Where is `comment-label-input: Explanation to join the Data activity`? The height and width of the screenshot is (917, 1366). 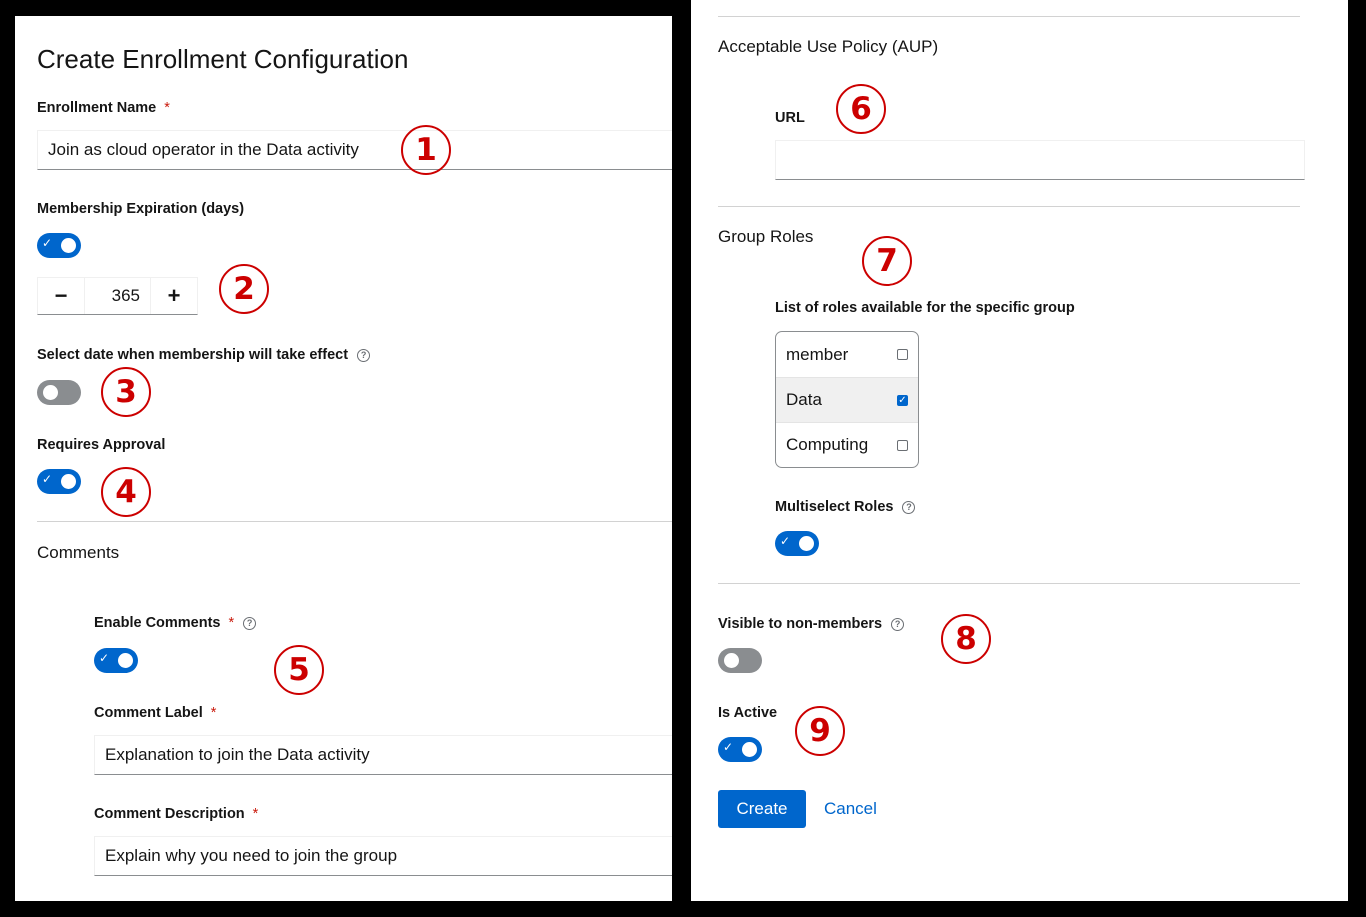 comment-label-input: Explanation to join the Data activity is located at coordinates (383, 755).